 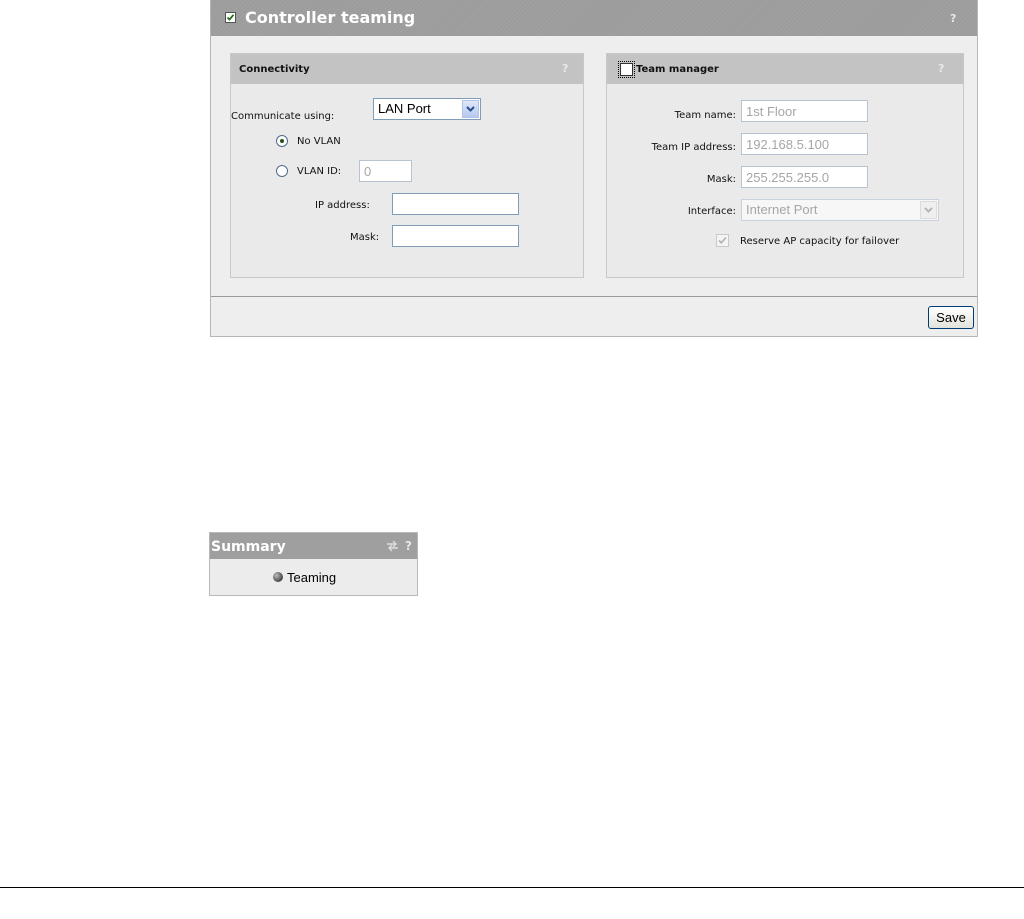 What do you see at coordinates (951, 317) in the screenshot?
I see `save-button: Save` at bounding box center [951, 317].